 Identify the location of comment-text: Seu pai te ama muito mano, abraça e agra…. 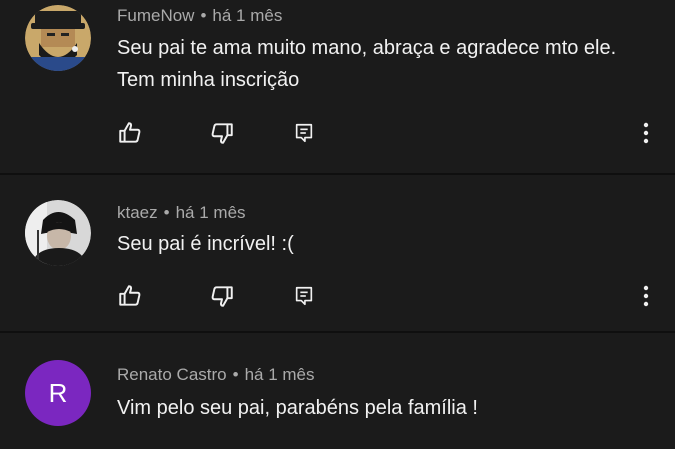
(367, 64).